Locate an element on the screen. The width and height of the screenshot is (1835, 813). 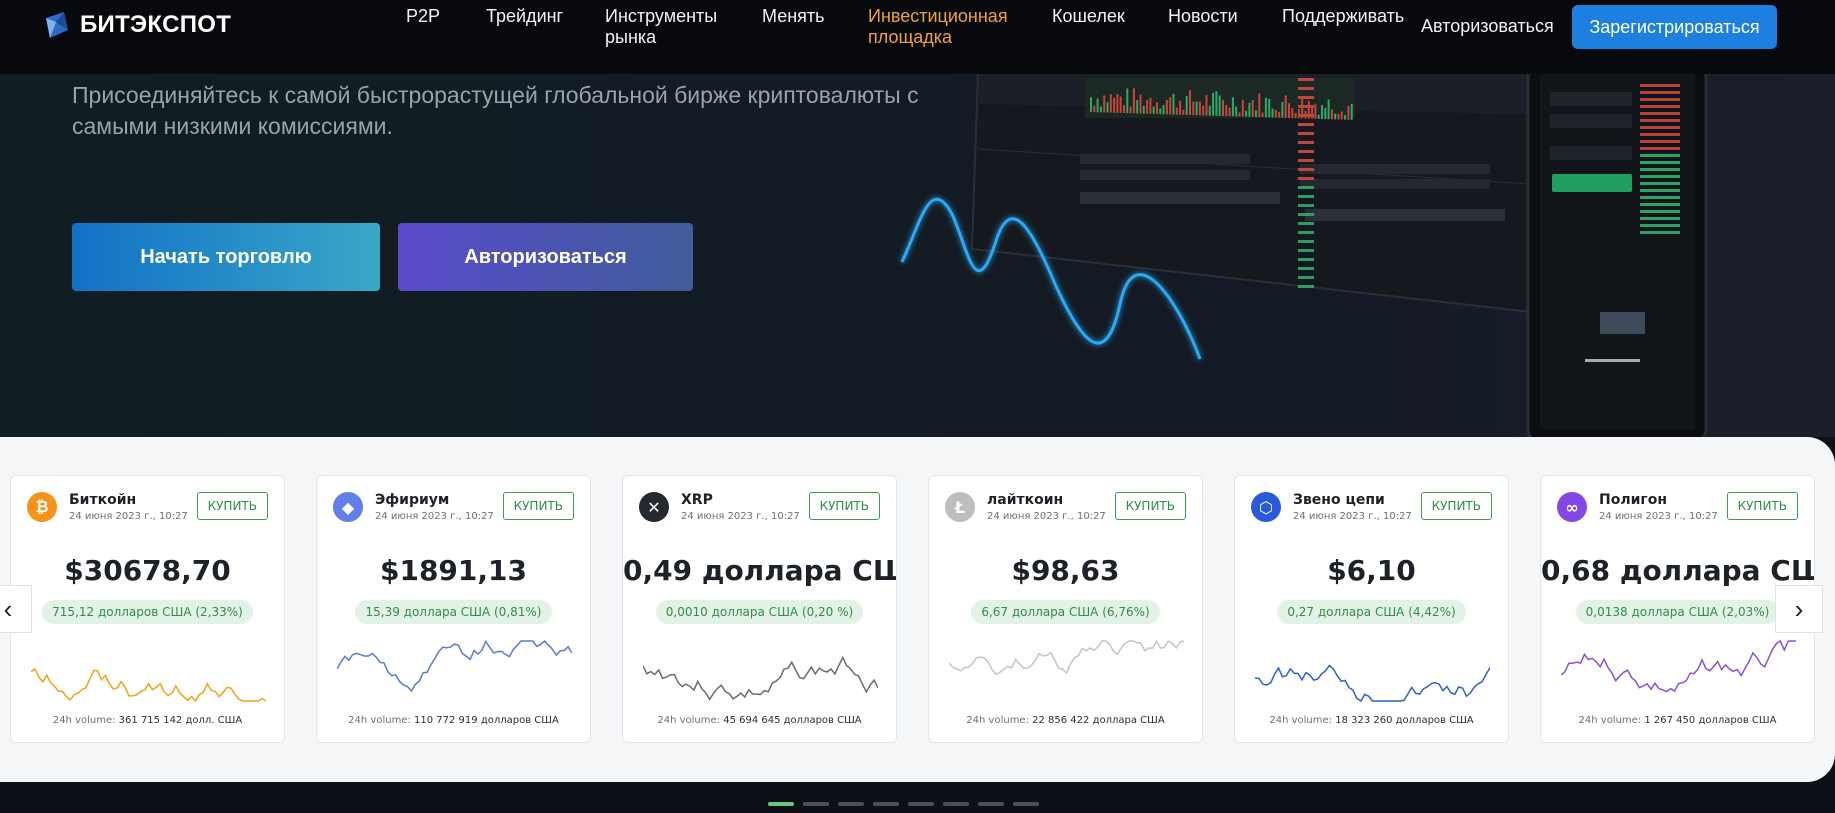
ethereum-icon: ◆ is located at coordinates (348, 507).